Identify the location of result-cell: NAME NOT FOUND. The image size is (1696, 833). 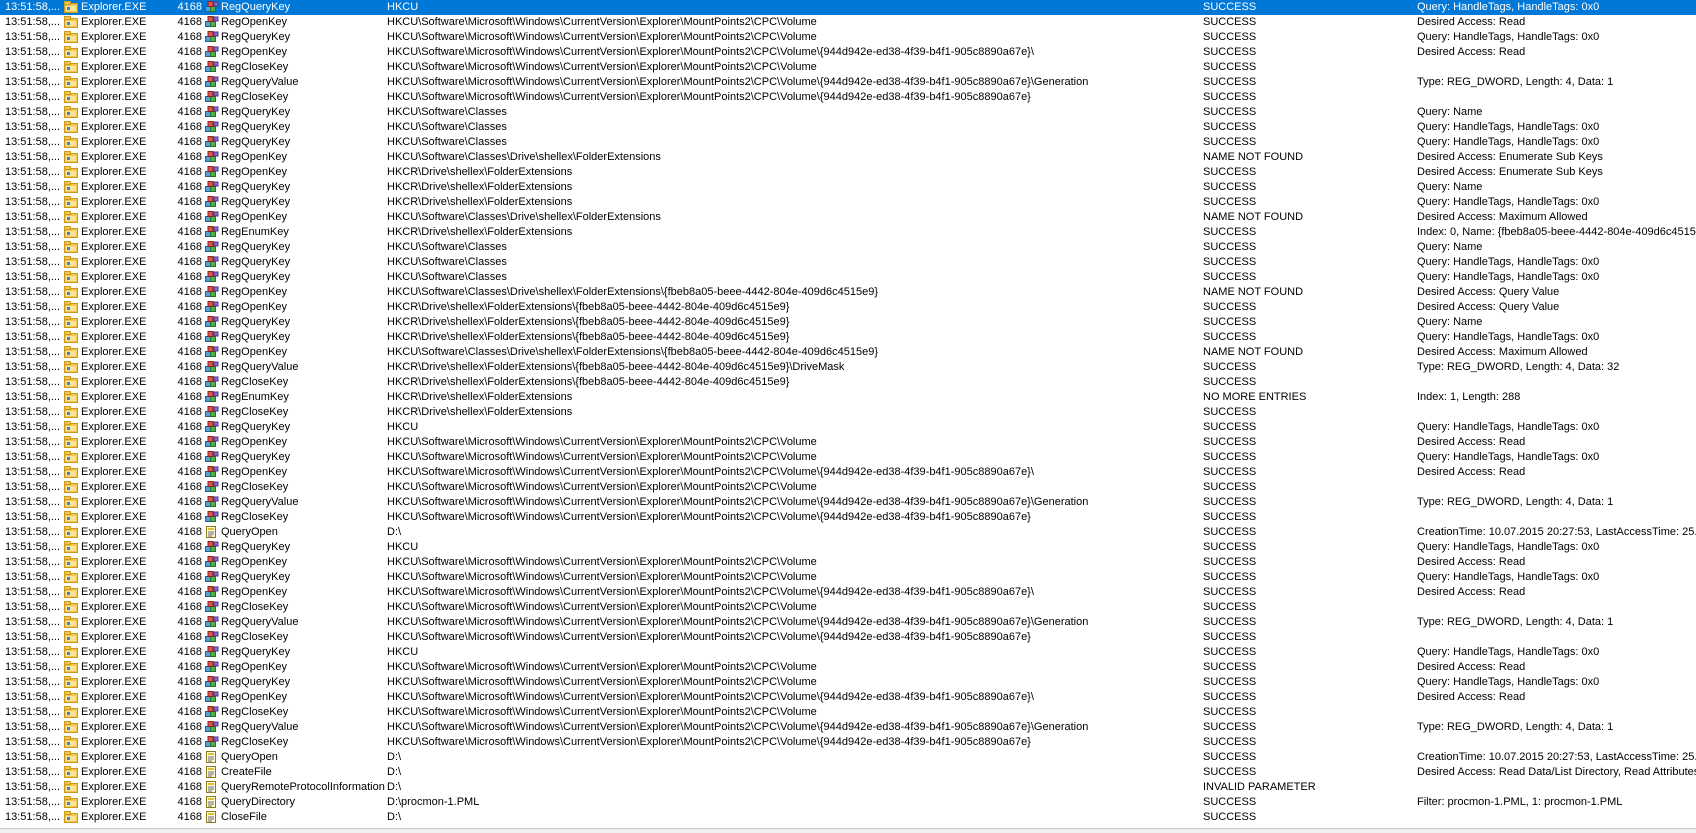
(1253, 352).